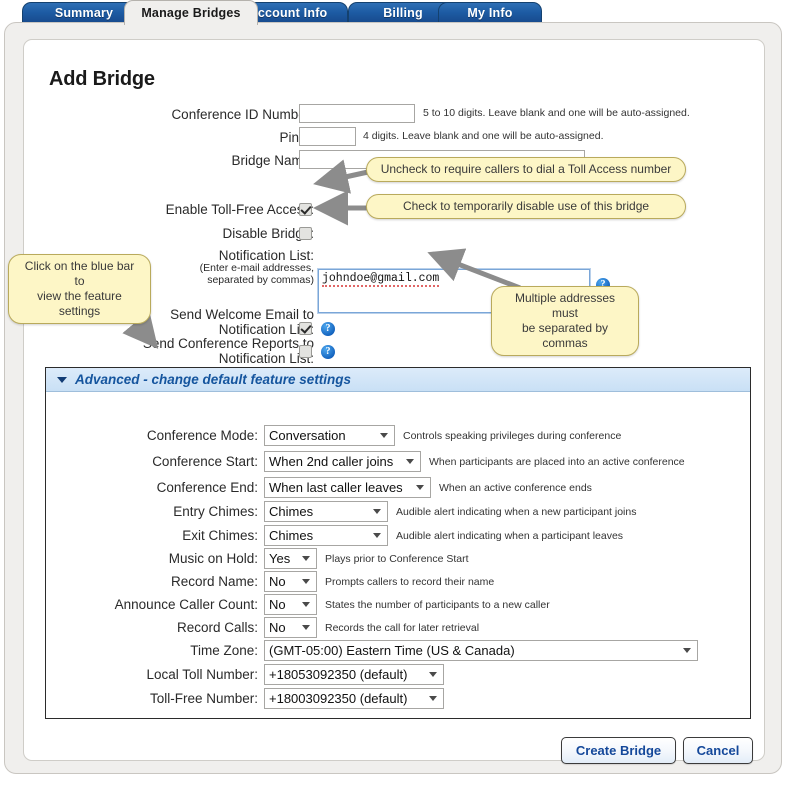 The height and width of the screenshot is (791, 793). Describe the element at coordinates (397, 559) in the screenshot. I see `advanced-row-hint: Plays prior to Conference Start` at that location.